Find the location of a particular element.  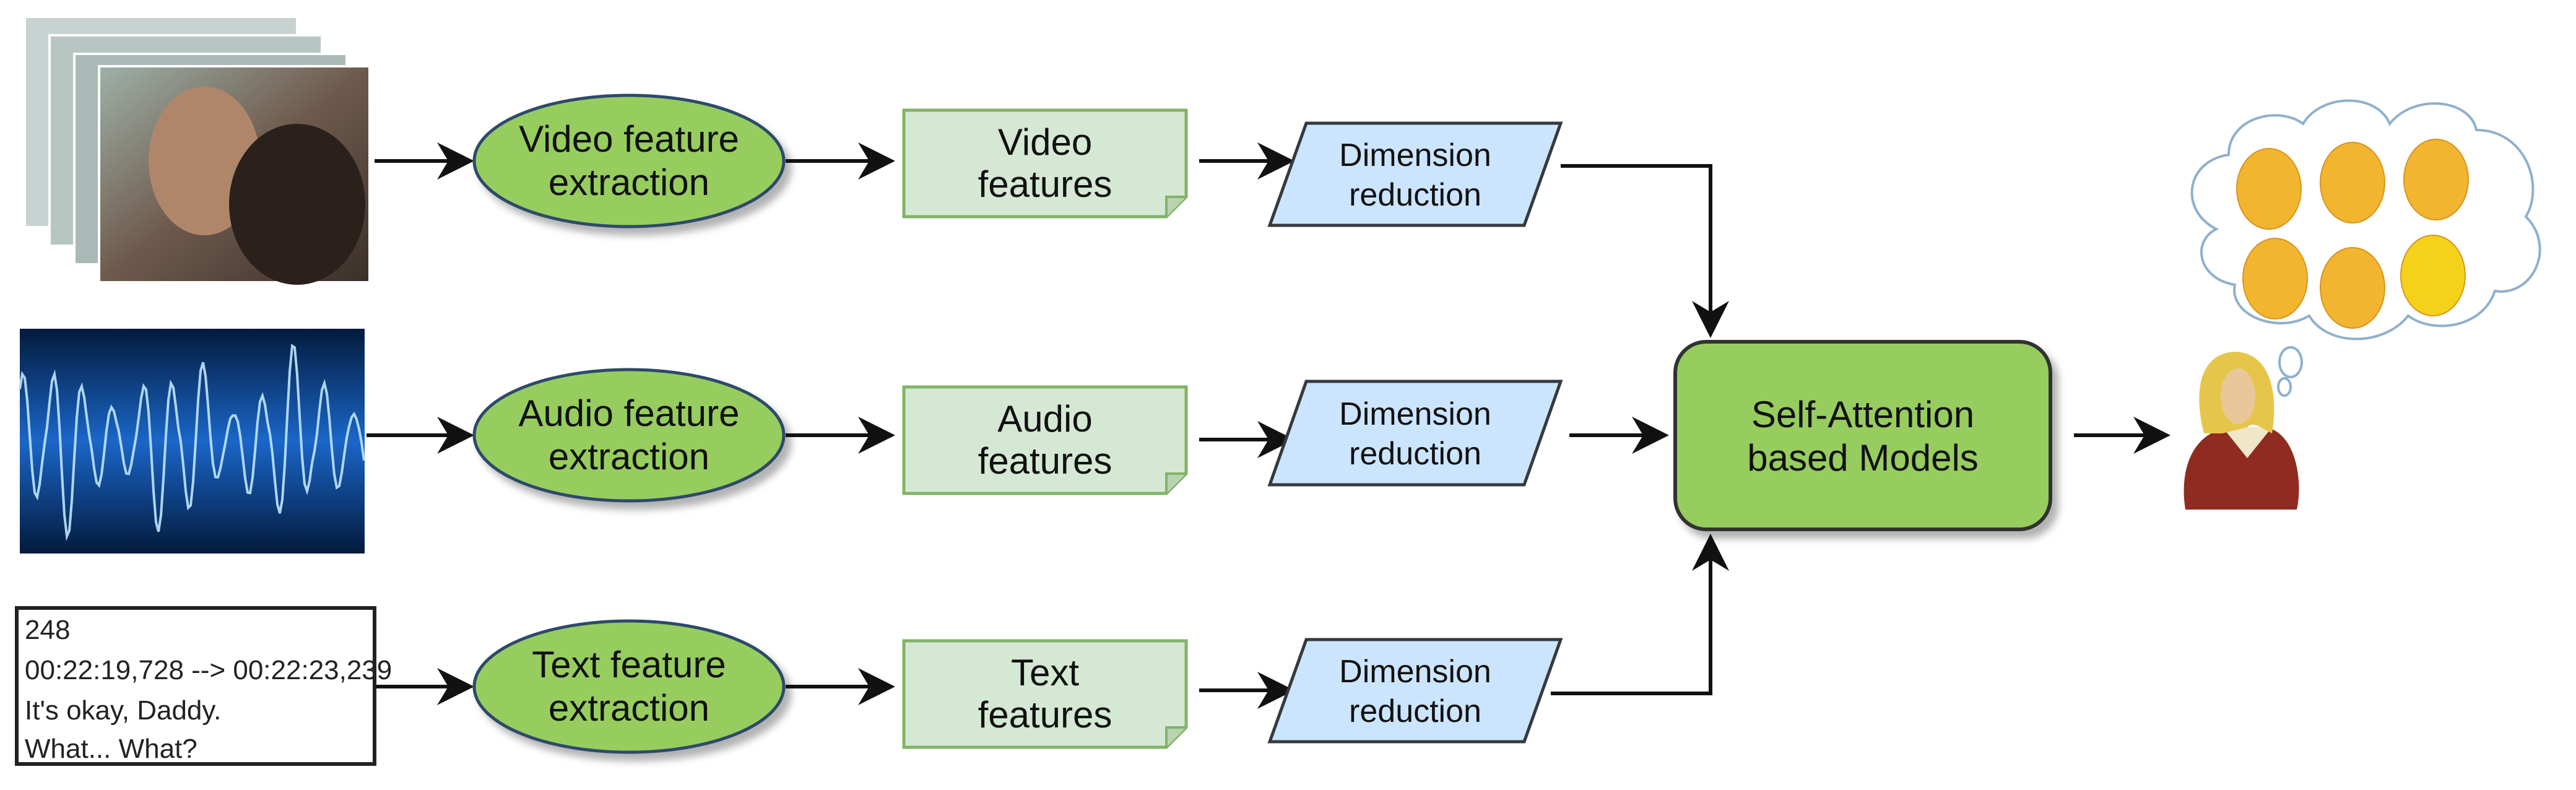

emoji-scared-icon is located at coordinates (2275, 278).